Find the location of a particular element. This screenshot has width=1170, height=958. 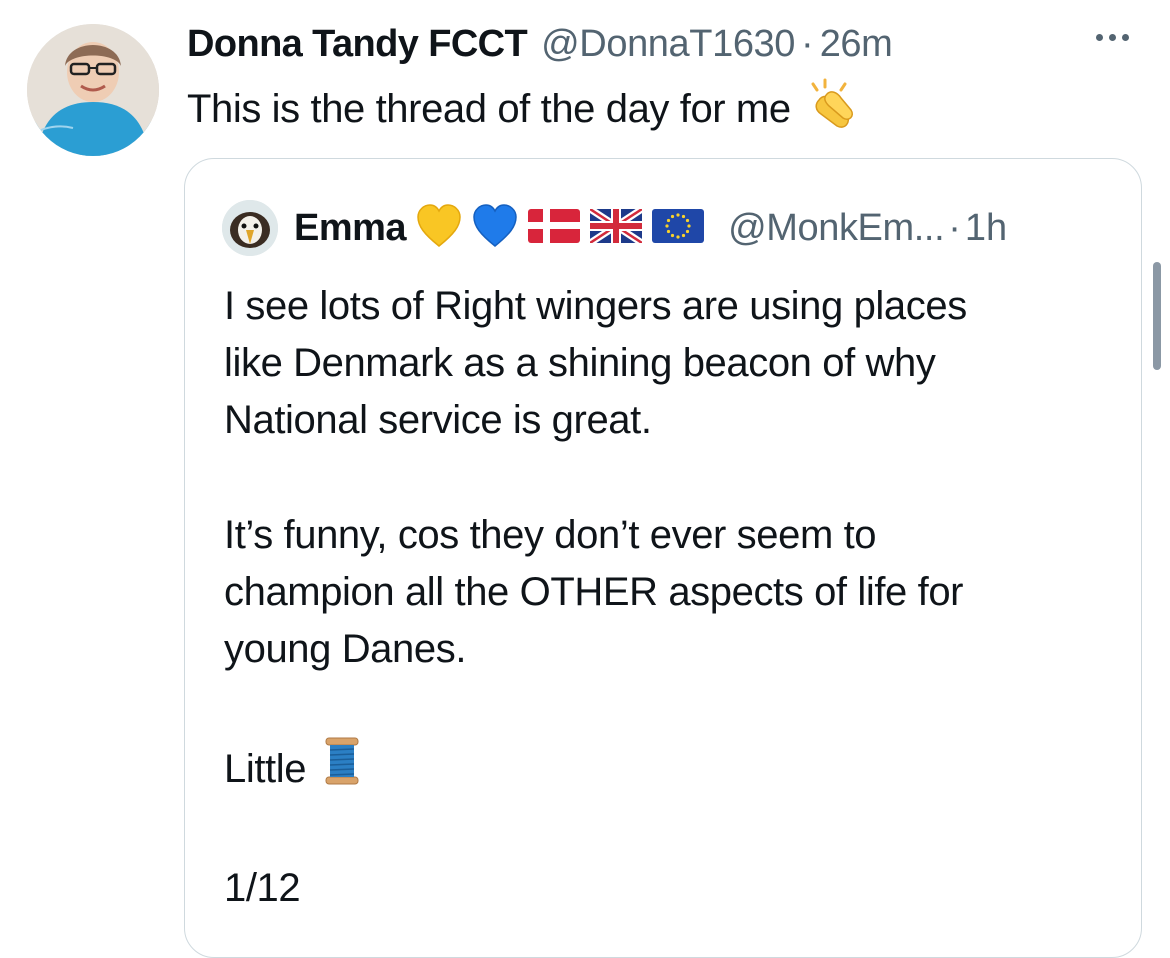

clapping-hands-icon is located at coordinates (831, 109).